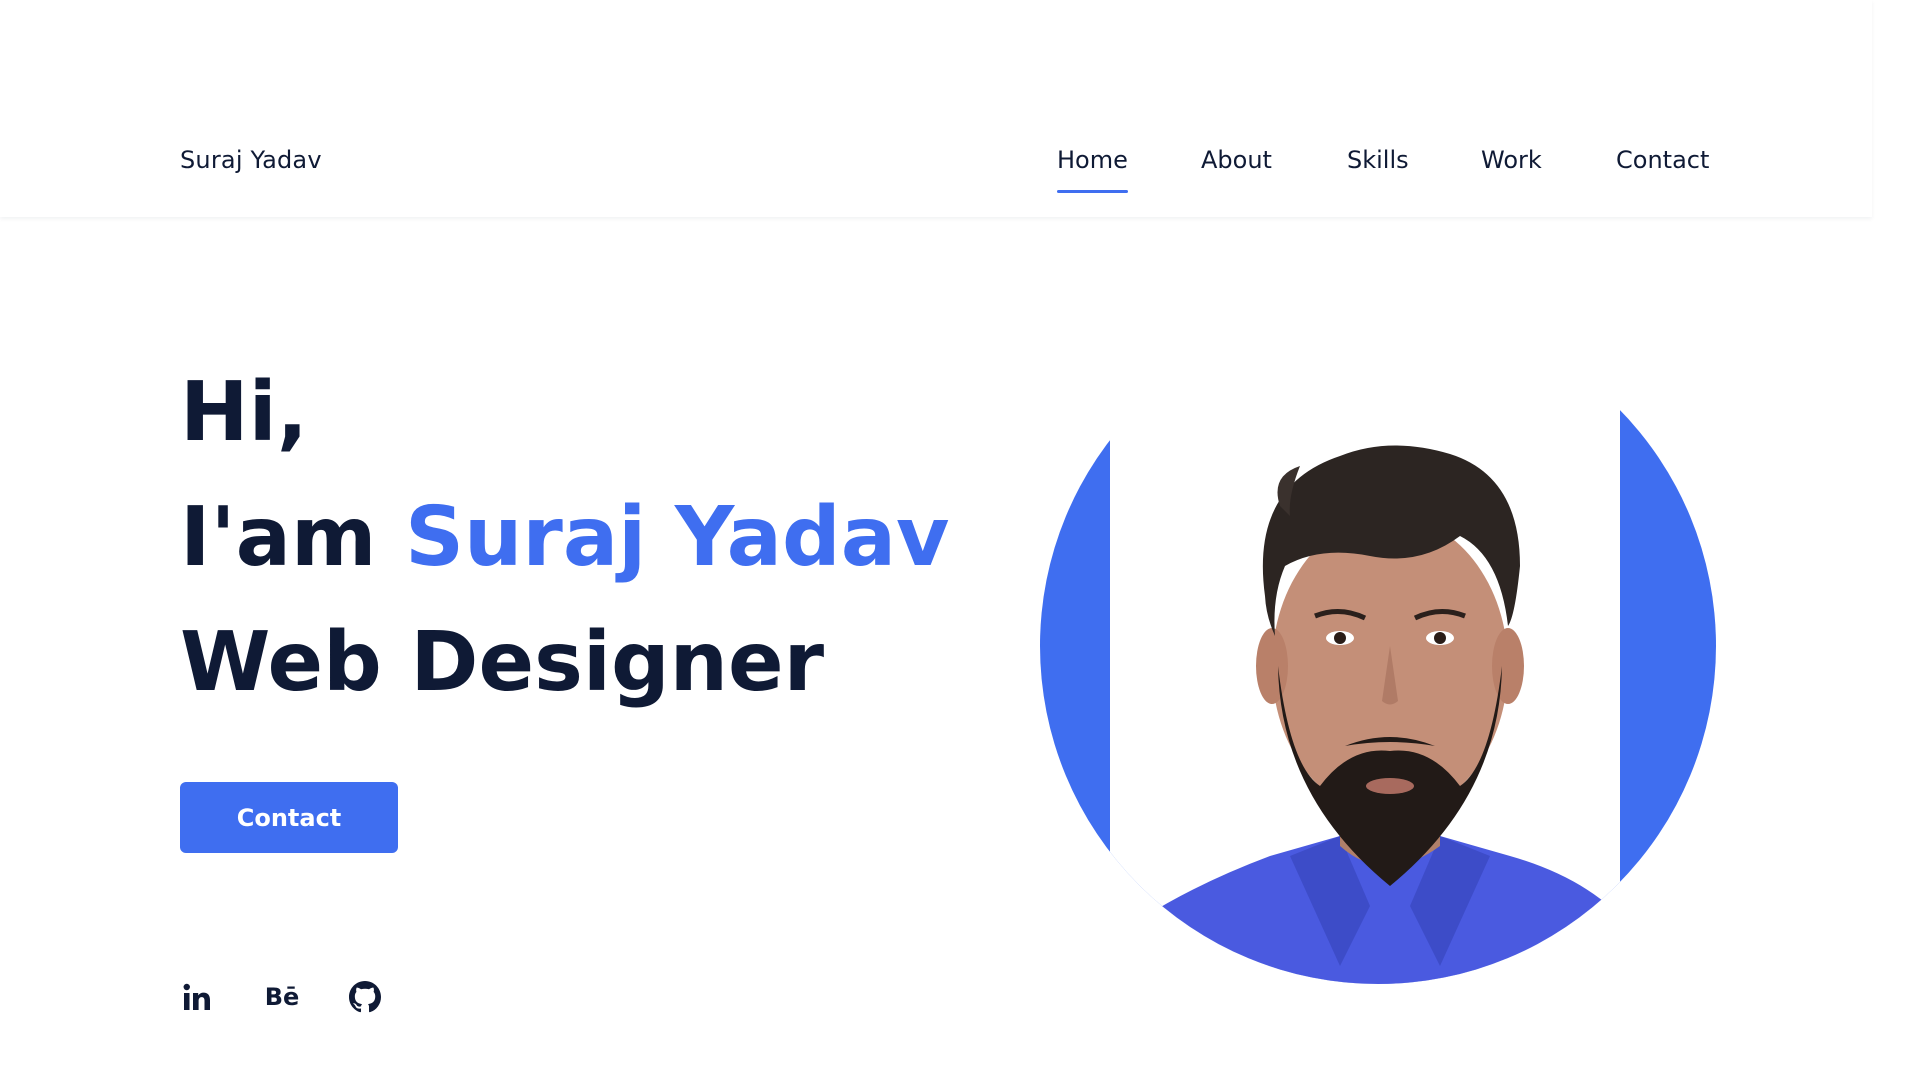 This screenshot has height=1080, width=1920. I want to click on github-link, so click(365, 997).